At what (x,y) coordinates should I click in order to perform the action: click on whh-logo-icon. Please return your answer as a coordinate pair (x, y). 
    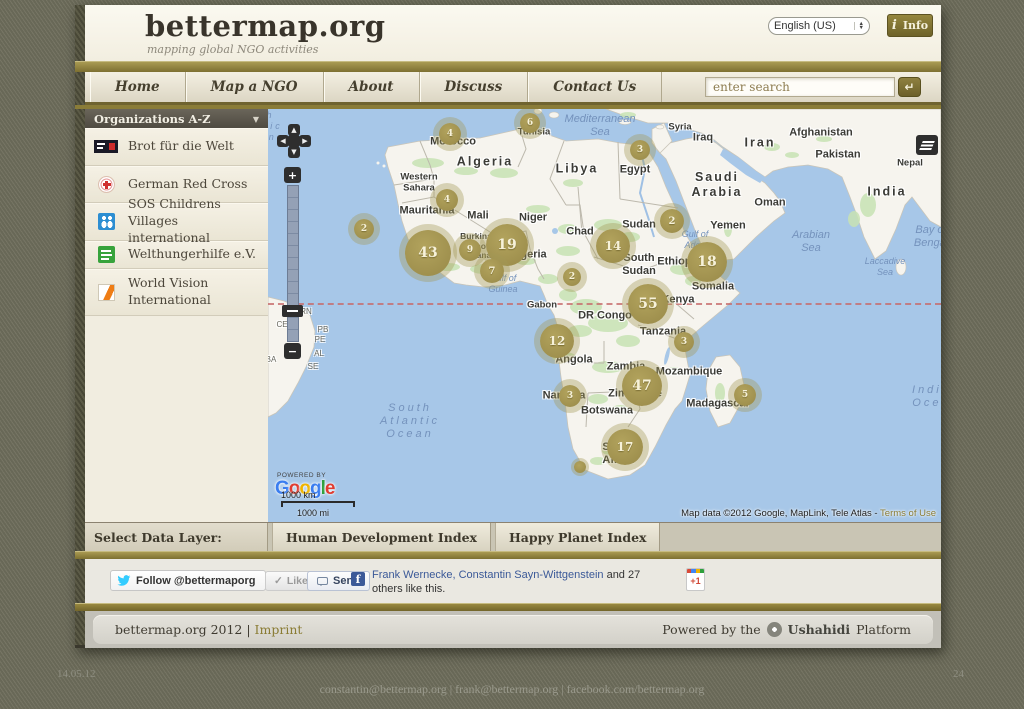
    Looking at the image, I should click on (106, 254).